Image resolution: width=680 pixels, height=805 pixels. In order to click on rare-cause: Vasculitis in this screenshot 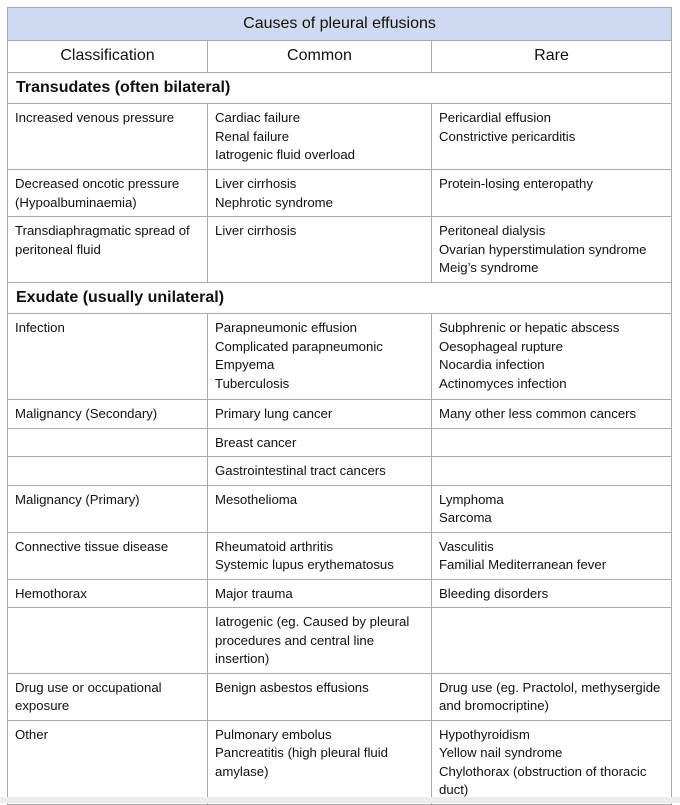, I will do `click(466, 546)`.